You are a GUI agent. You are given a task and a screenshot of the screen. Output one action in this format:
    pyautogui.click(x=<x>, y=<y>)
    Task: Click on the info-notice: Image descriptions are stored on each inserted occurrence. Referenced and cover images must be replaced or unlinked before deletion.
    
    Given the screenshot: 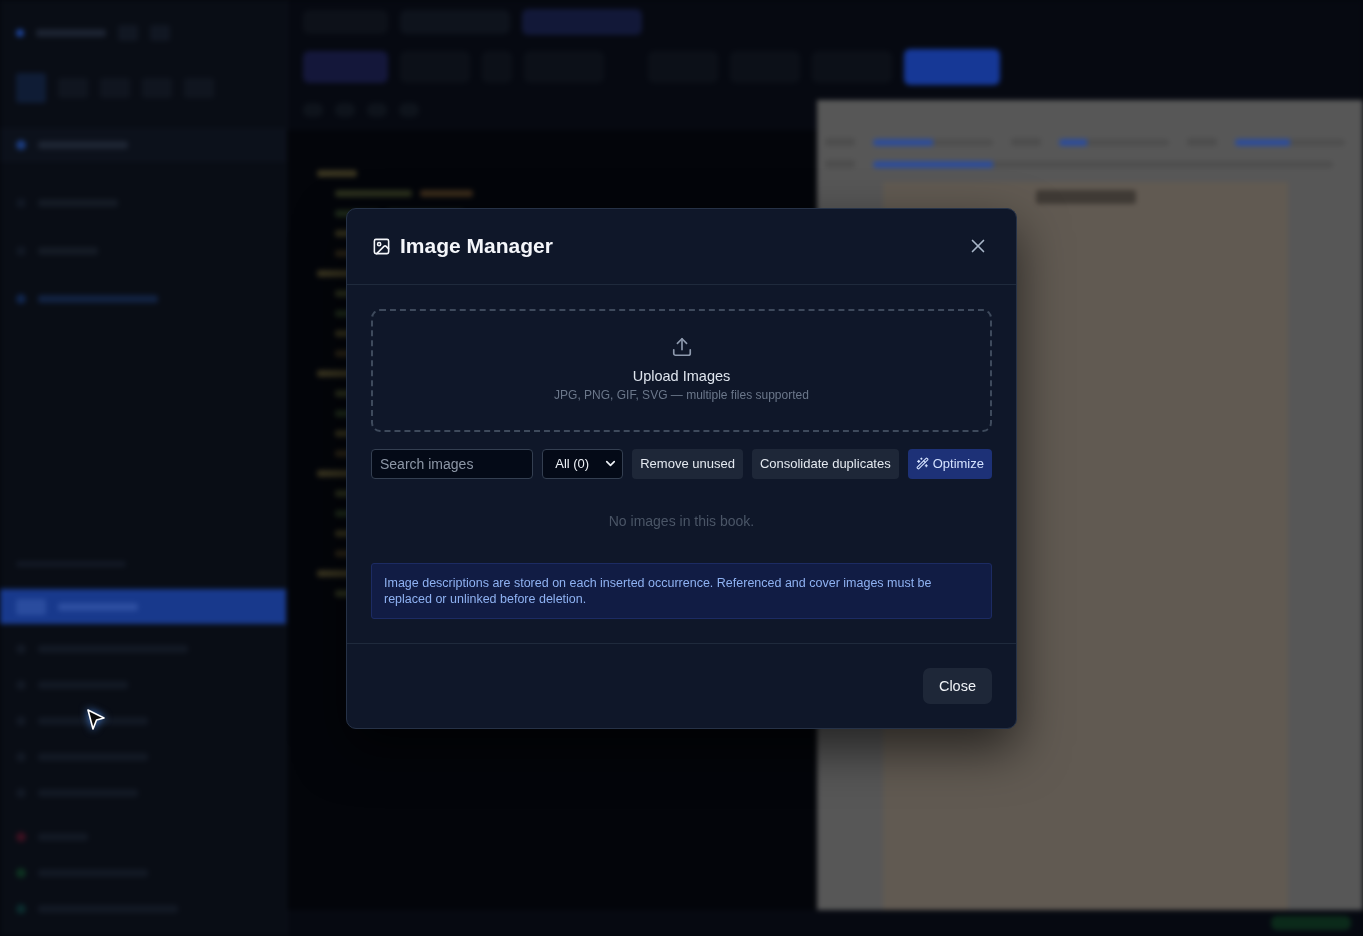 What is the action you would take?
    pyautogui.click(x=681, y=590)
    